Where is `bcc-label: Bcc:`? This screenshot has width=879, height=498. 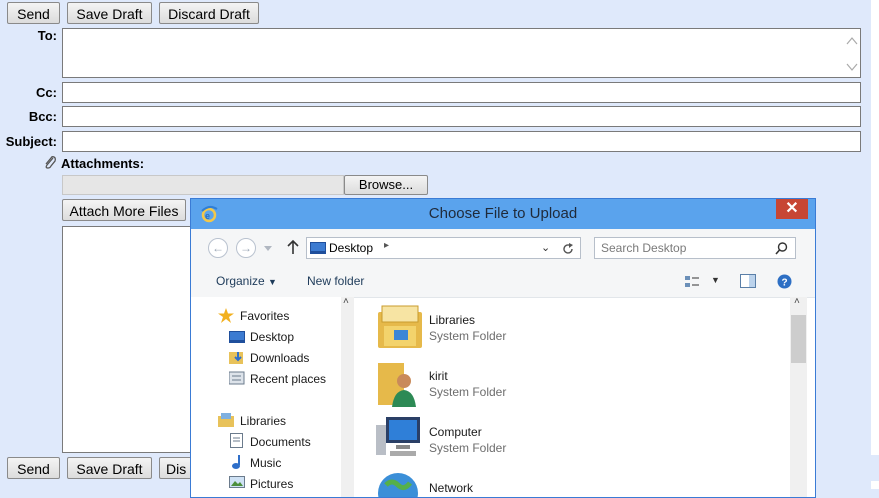
bcc-label: Bcc: is located at coordinates (42, 116).